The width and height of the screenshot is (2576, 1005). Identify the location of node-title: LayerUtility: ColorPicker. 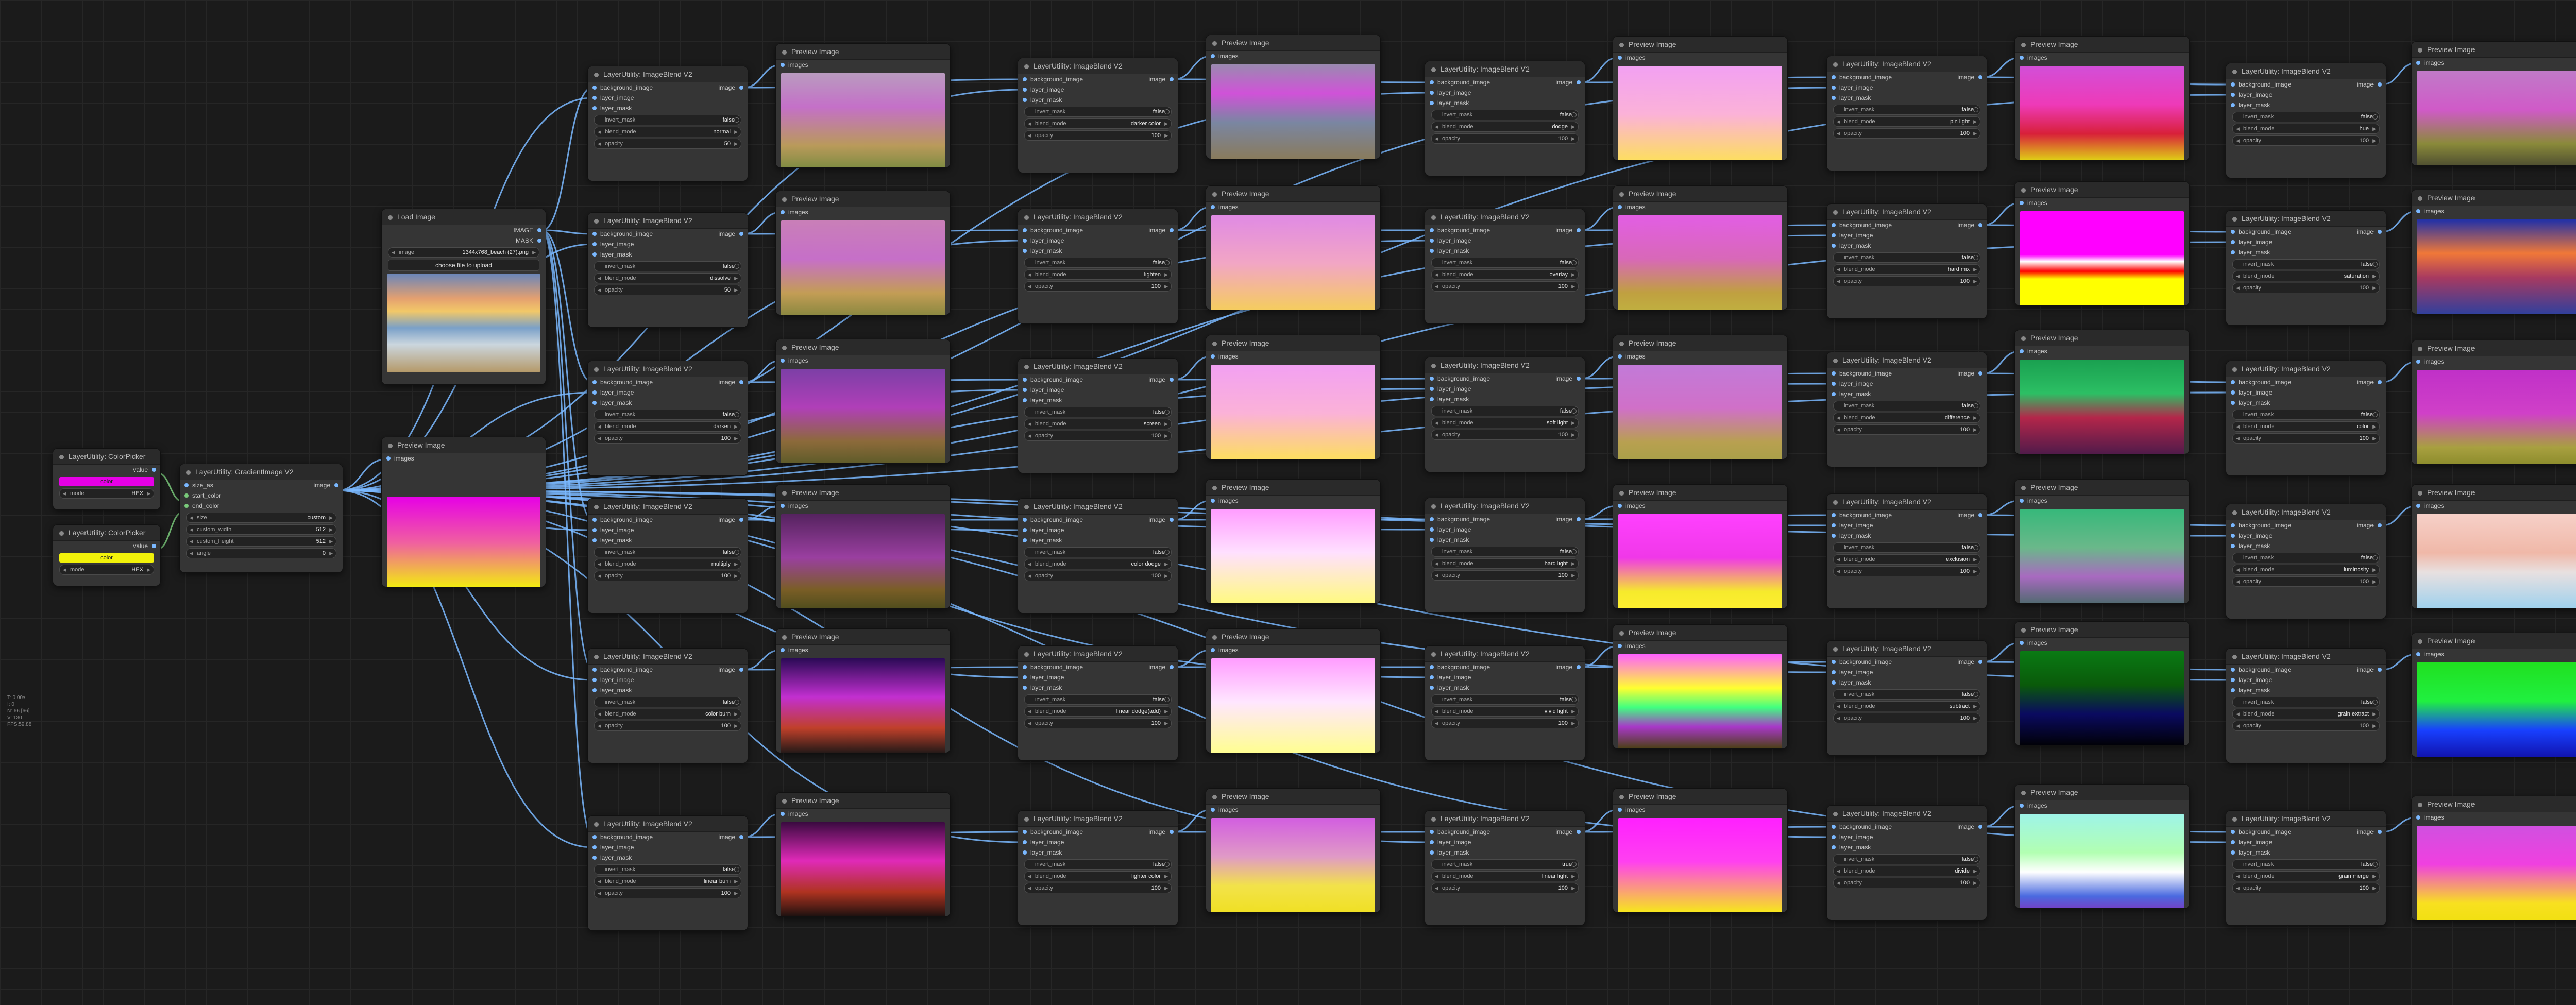
(106, 457).